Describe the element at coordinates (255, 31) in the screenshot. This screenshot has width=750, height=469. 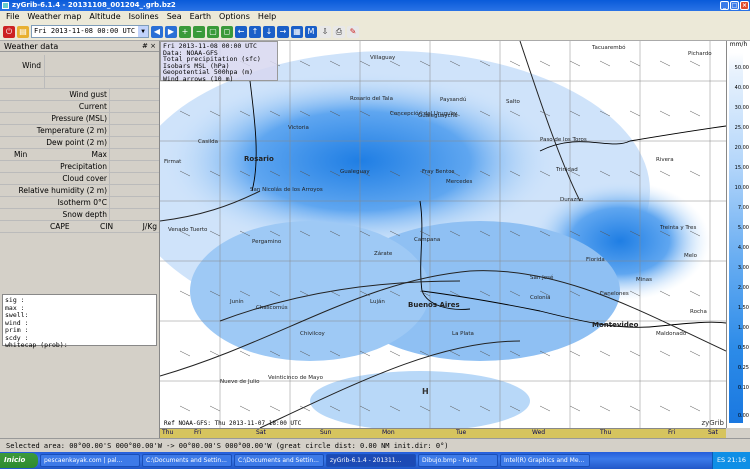
I see `pan-up-icon: ↑` at that location.